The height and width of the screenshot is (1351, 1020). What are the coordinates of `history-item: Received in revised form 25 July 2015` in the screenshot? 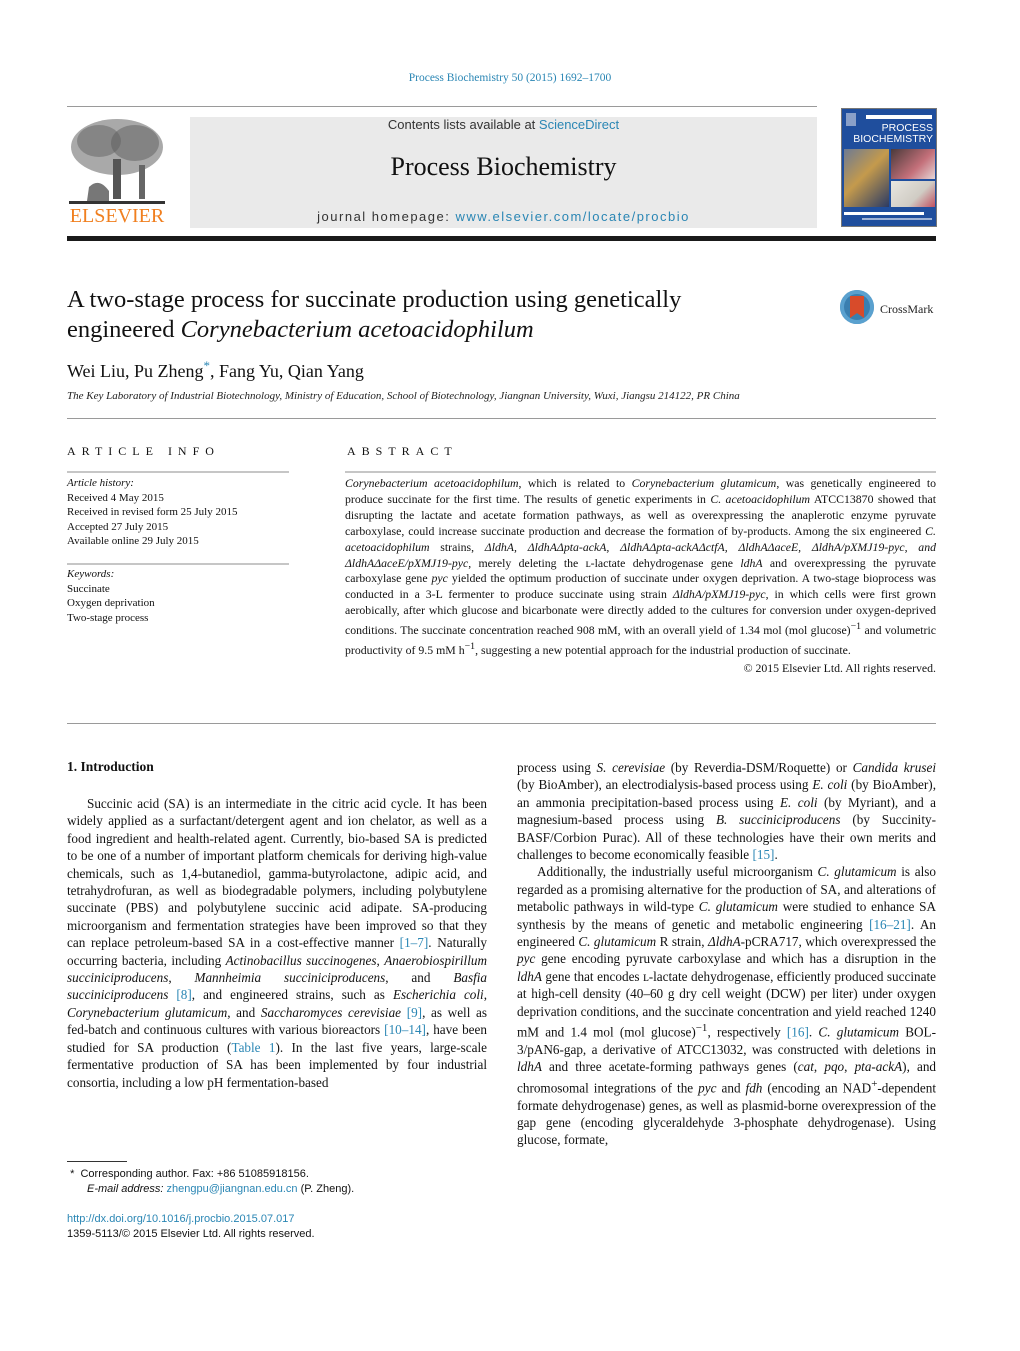 It's located at (152, 512).